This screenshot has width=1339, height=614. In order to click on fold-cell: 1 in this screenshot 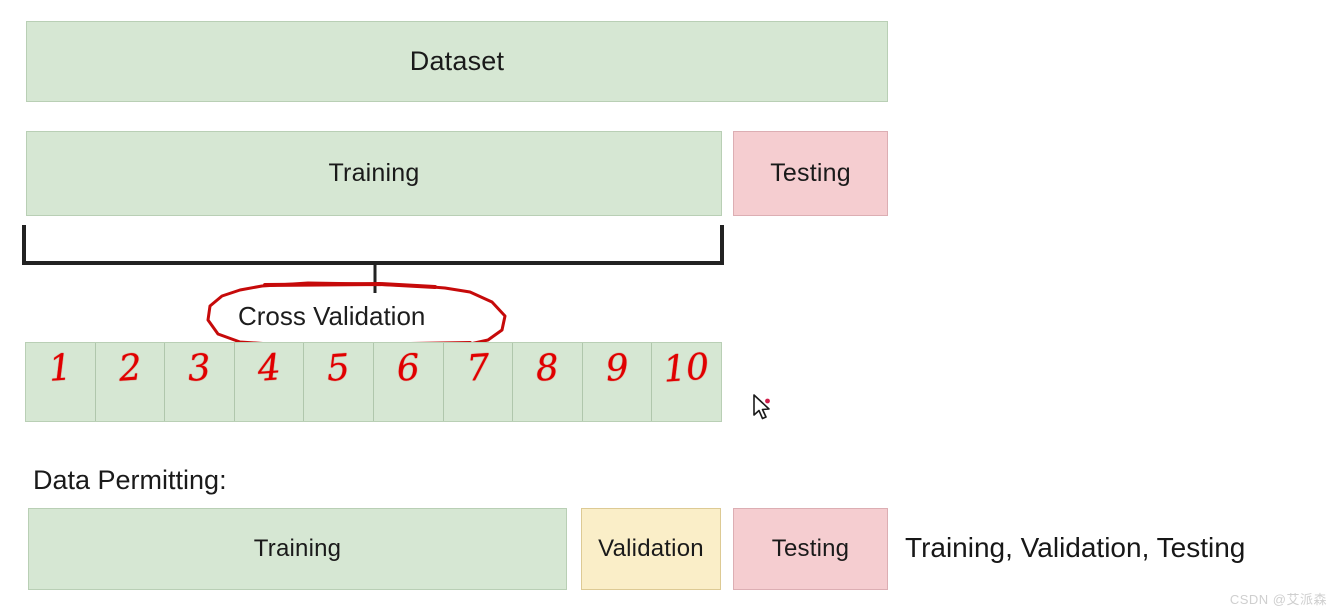, I will do `click(61, 382)`.